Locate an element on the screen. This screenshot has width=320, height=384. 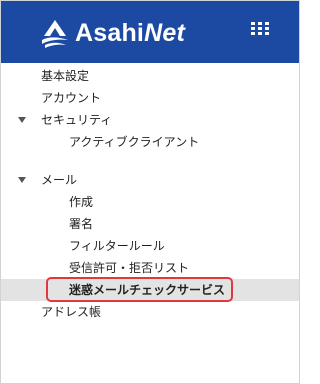
menu-item-account: アカウント is located at coordinates (150, 98).